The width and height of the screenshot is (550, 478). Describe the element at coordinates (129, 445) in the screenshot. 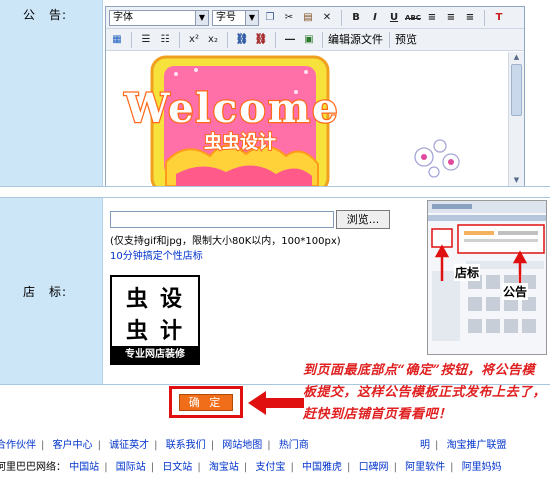

I see `footer-link: 诚征英才` at that location.